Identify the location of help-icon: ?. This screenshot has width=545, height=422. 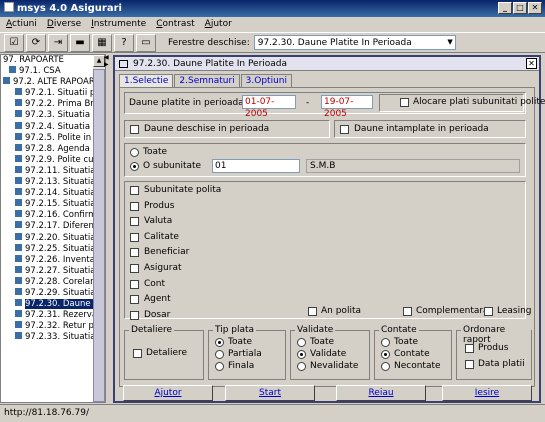
(124, 42).